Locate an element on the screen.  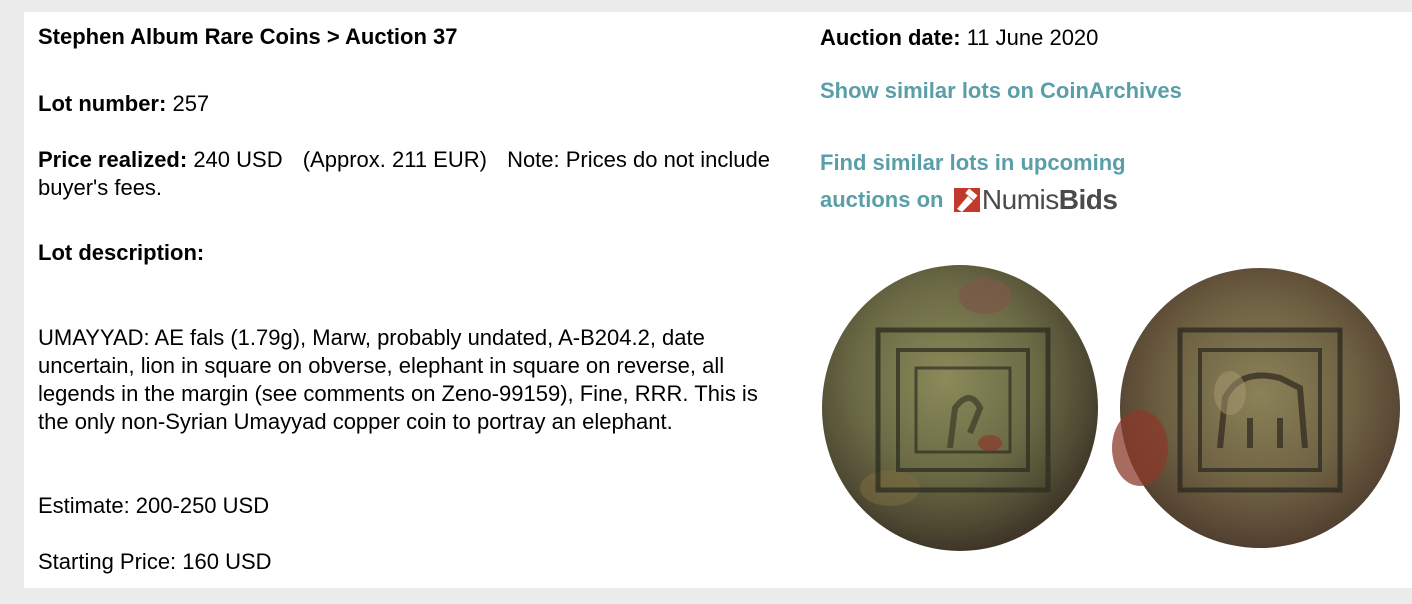
numisbids-logo-bids: Bids is located at coordinates (1088, 199).